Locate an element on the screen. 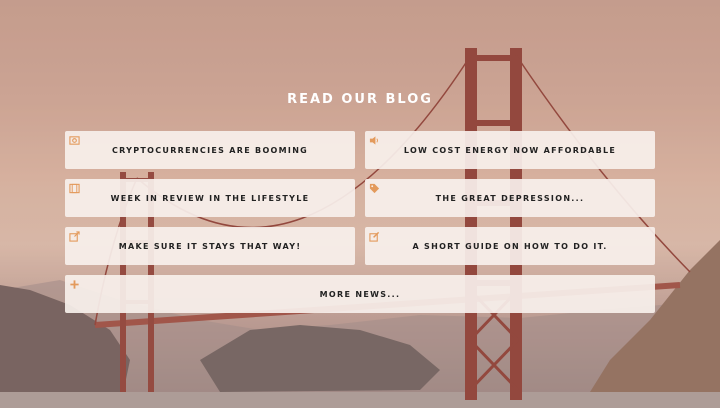 This screenshot has height=408, width=720. blog-post-card: WEEK IN REVIEW IN THE LIFESTYLE is located at coordinates (210, 198).